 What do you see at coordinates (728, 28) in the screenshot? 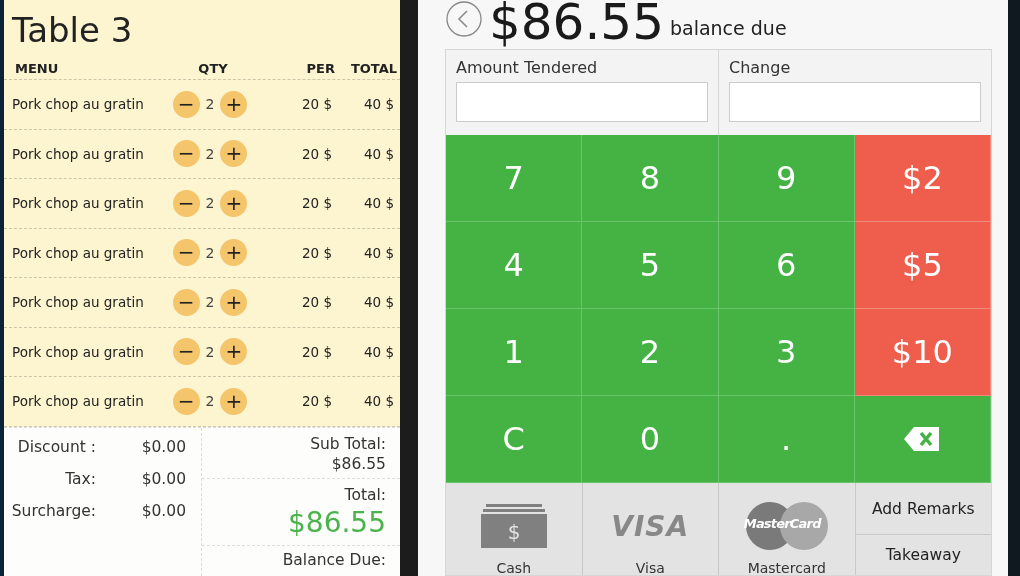
I see `balance-caption: balance due` at bounding box center [728, 28].